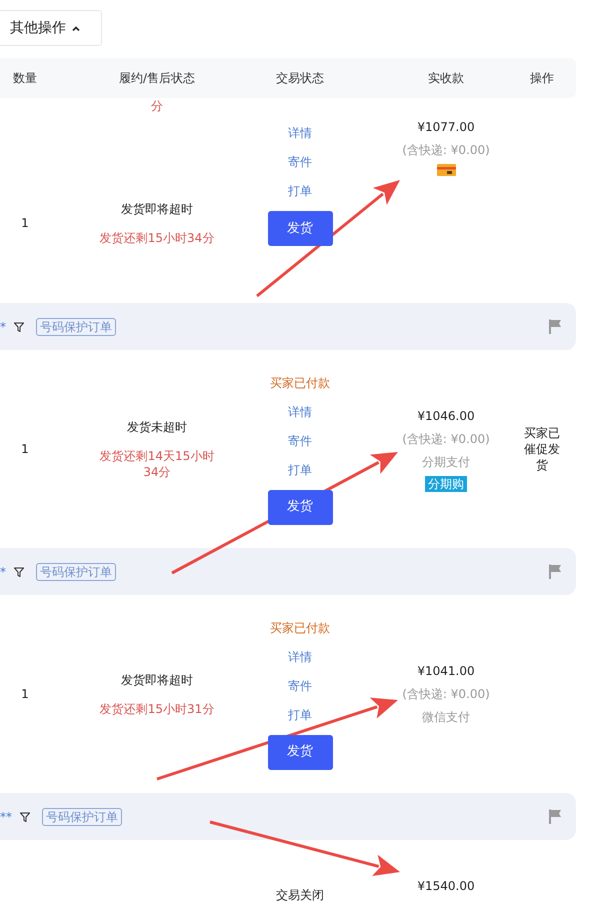 The image size is (611, 906). What do you see at coordinates (542, 78) in the screenshot?
I see `column-header: 操作` at bounding box center [542, 78].